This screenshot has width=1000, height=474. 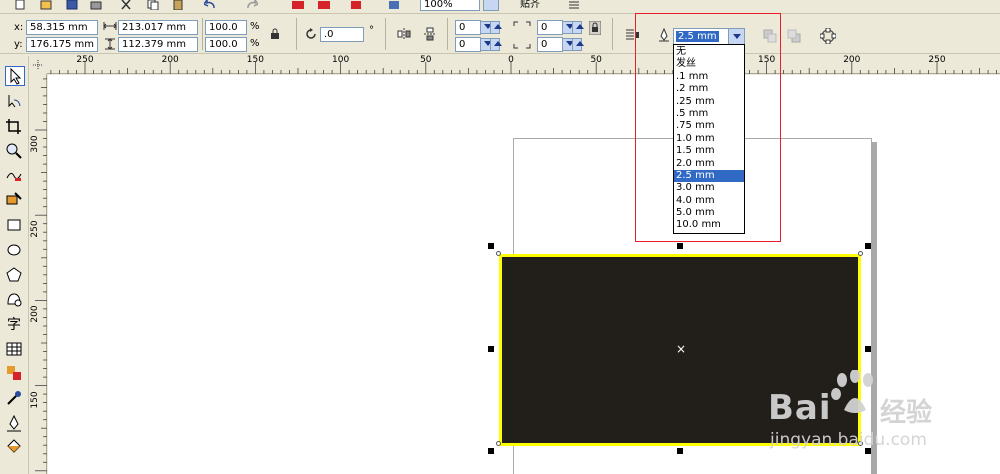 I want to click on pick-tool, so click(x=15, y=76).